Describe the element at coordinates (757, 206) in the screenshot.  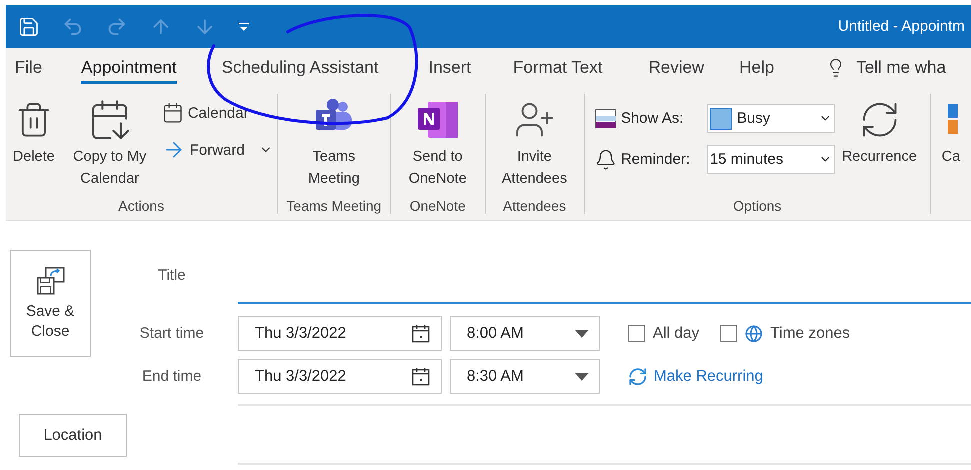
I see `group-label: Options` at that location.